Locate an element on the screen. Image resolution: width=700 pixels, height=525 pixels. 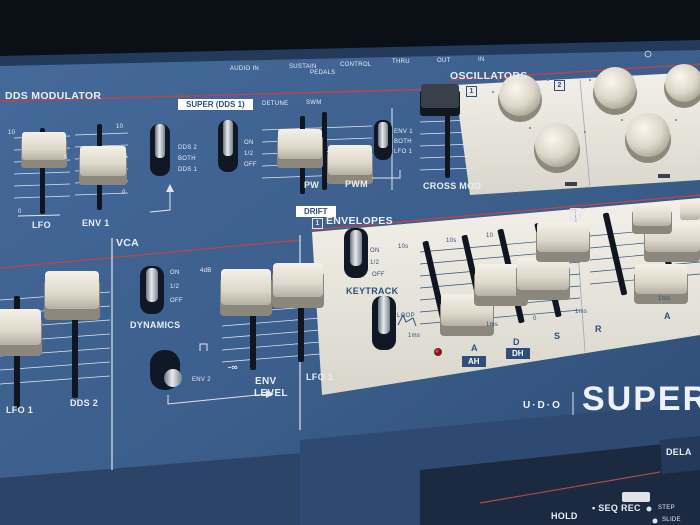
step-label: STEP is located at coordinates (666, 508).